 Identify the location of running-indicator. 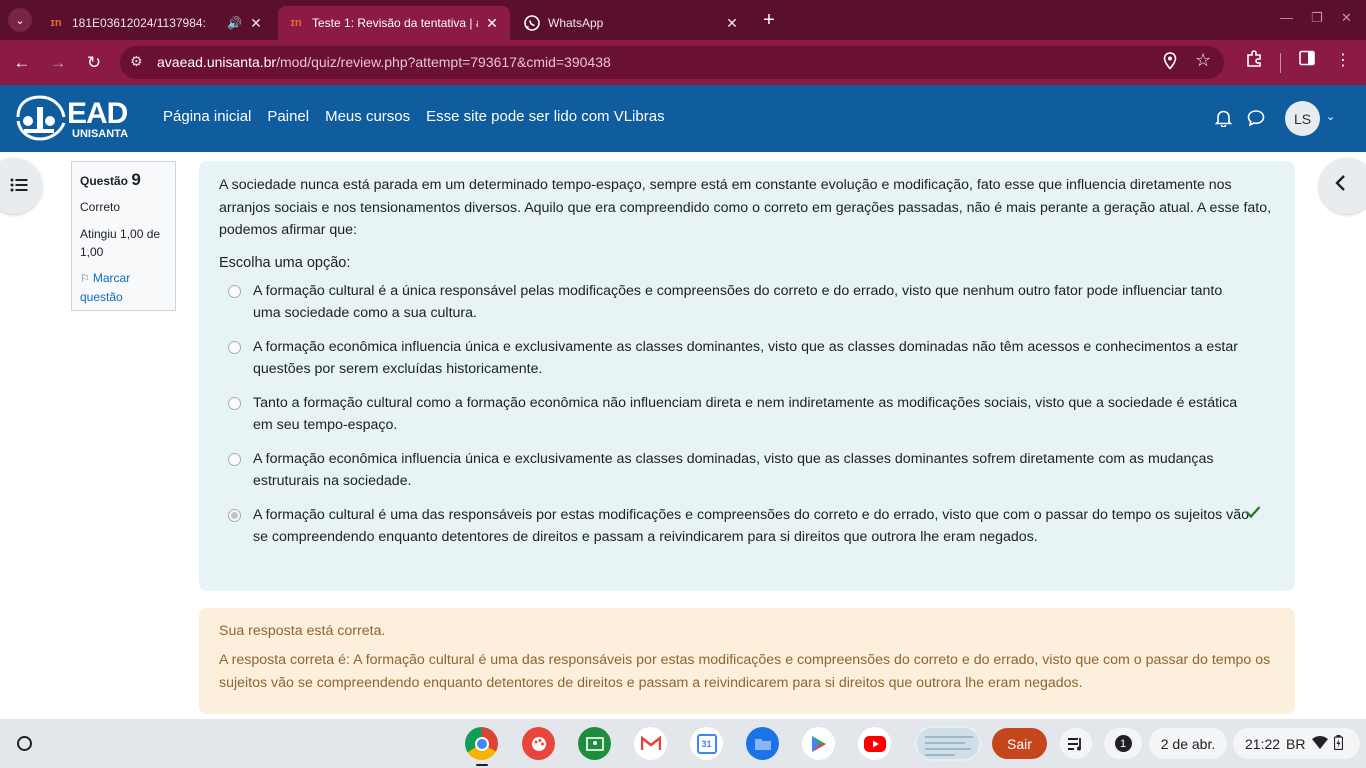
(482, 765).